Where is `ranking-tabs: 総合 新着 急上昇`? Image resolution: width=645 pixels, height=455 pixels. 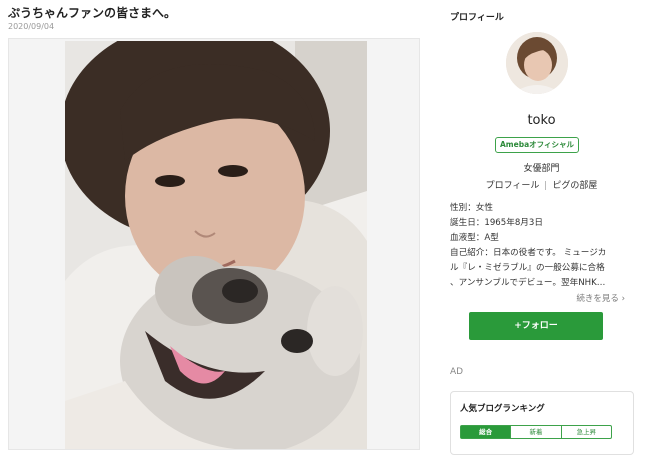
ranking-tabs: 総合 新着 急上昇 is located at coordinates (536, 432).